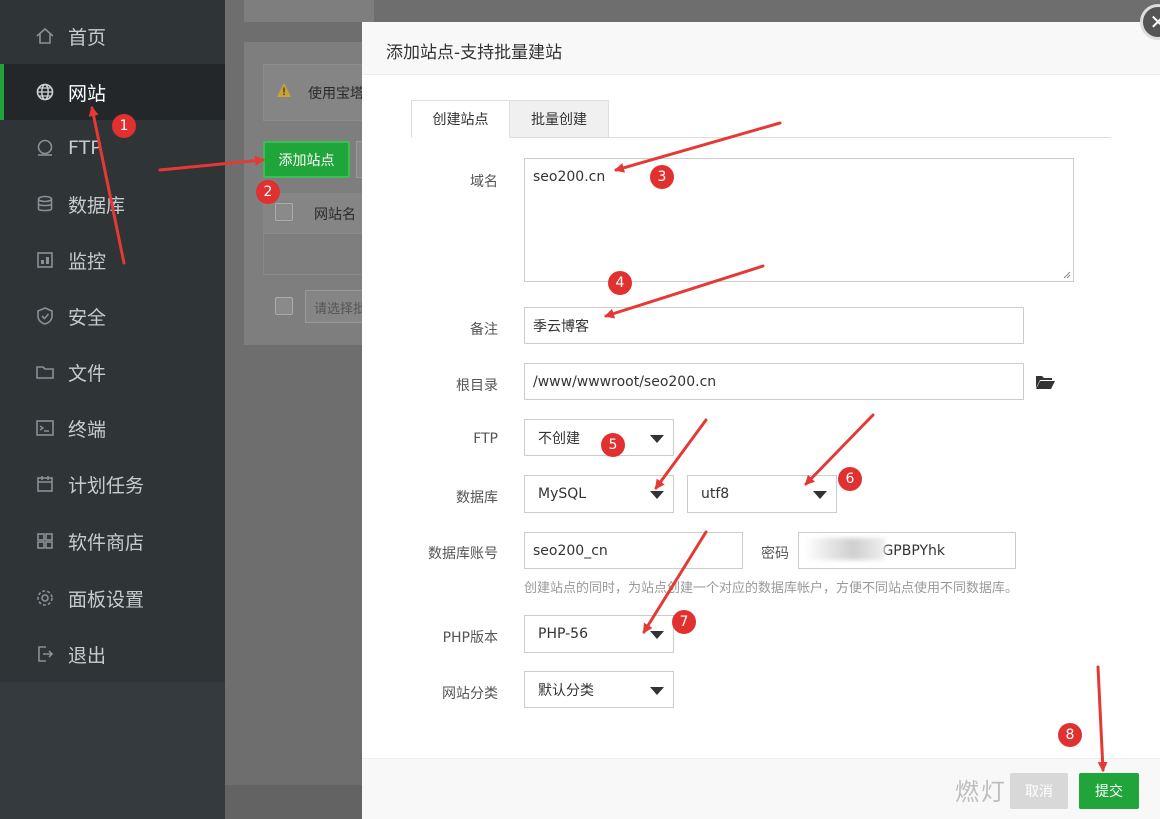 The width and height of the screenshot is (1160, 819). Describe the element at coordinates (97, 205) in the screenshot. I see `sidebar-item-label: 数据库` at that location.